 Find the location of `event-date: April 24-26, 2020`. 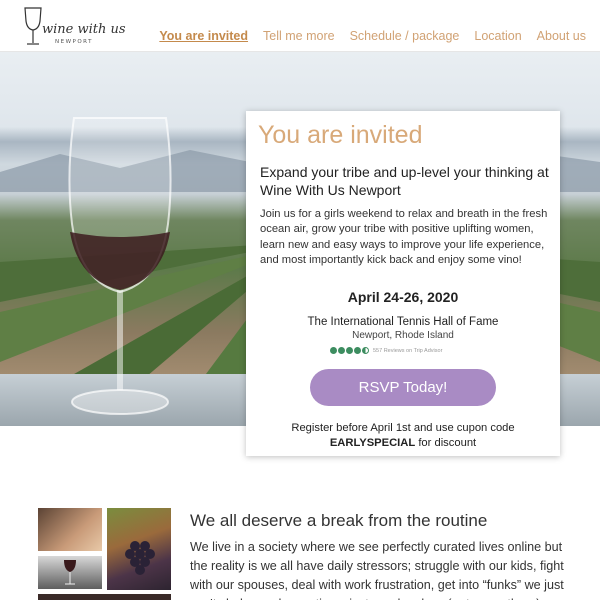

event-date: April 24-26, 2020 is located at coordinates (403, 297).